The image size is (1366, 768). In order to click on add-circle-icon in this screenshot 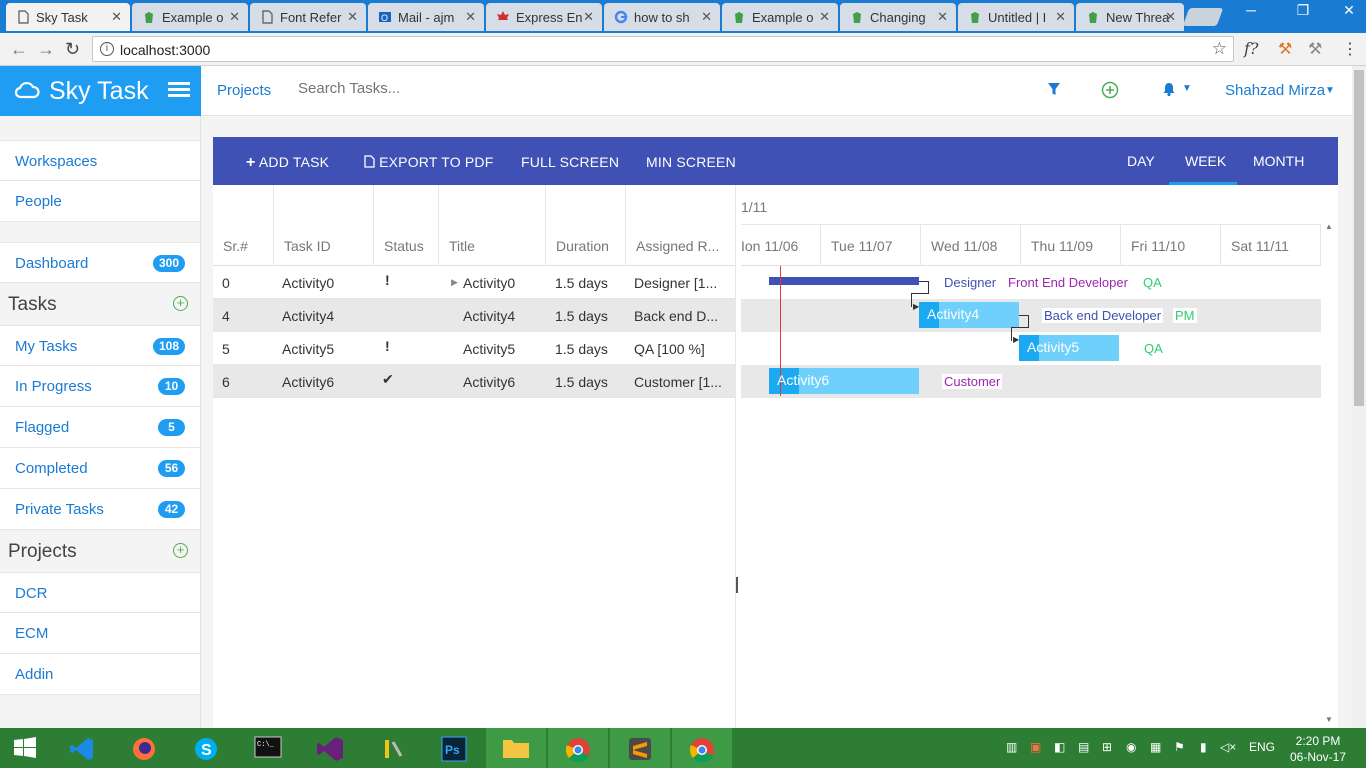, I will do `click(1110, 90)`.